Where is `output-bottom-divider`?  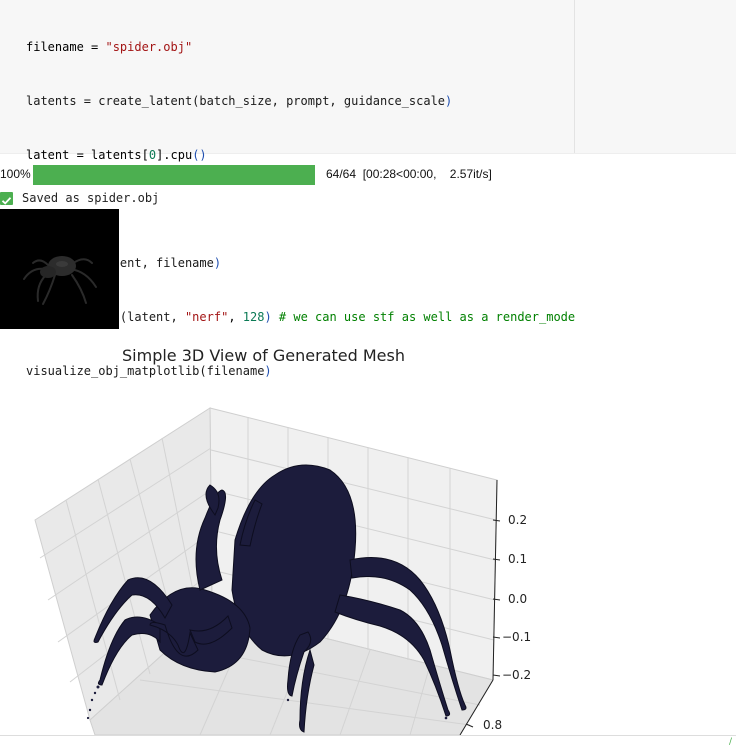 output-bottom-divider is located at coordinates (368, 735).